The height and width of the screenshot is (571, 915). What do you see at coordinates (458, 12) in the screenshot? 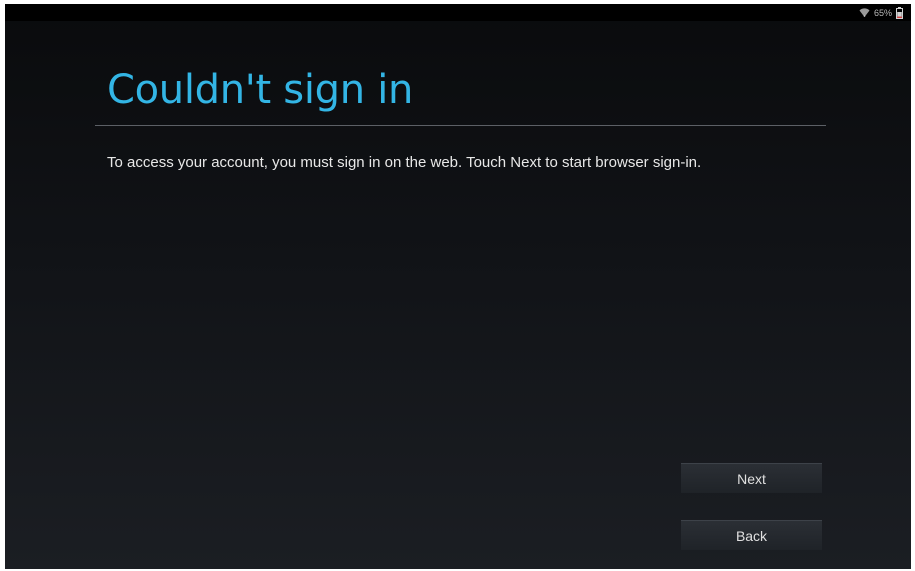
I see `status-bar: 65%` at bounding box center [458, 12].